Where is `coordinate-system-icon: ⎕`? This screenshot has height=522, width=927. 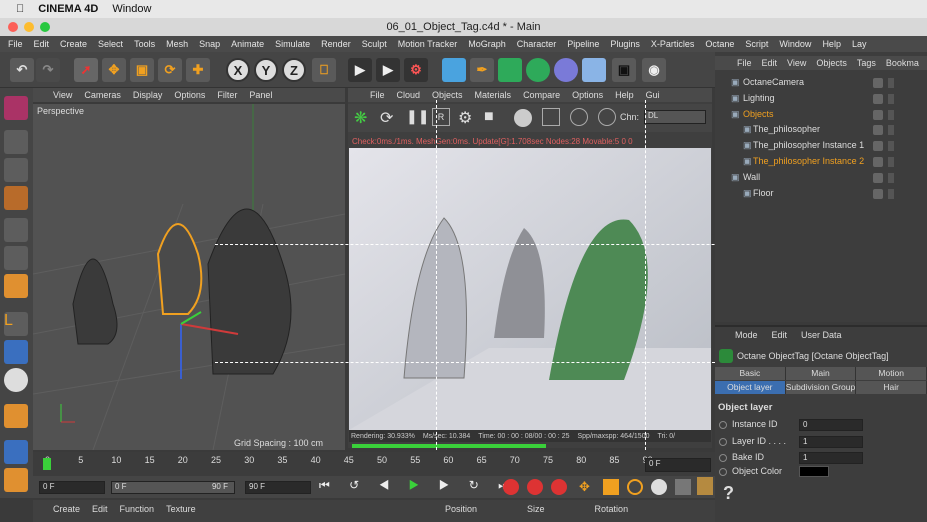 coordinate-system-icon: ⎕ is located at coordinates (324, 70).